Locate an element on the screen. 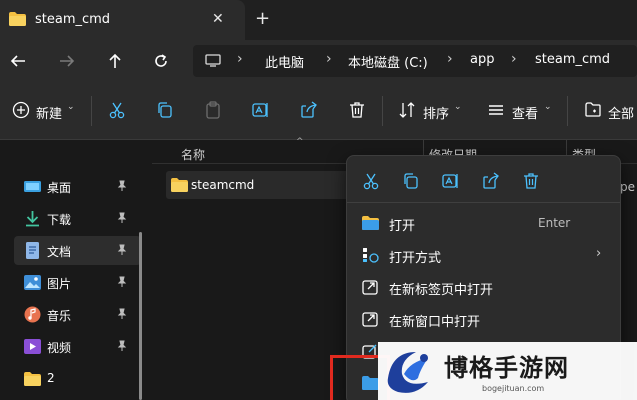  command-bar: 新建 ⌄ 排序 ⌄ 查看 ⌄ 全部 is located at coordinates (318, 111).